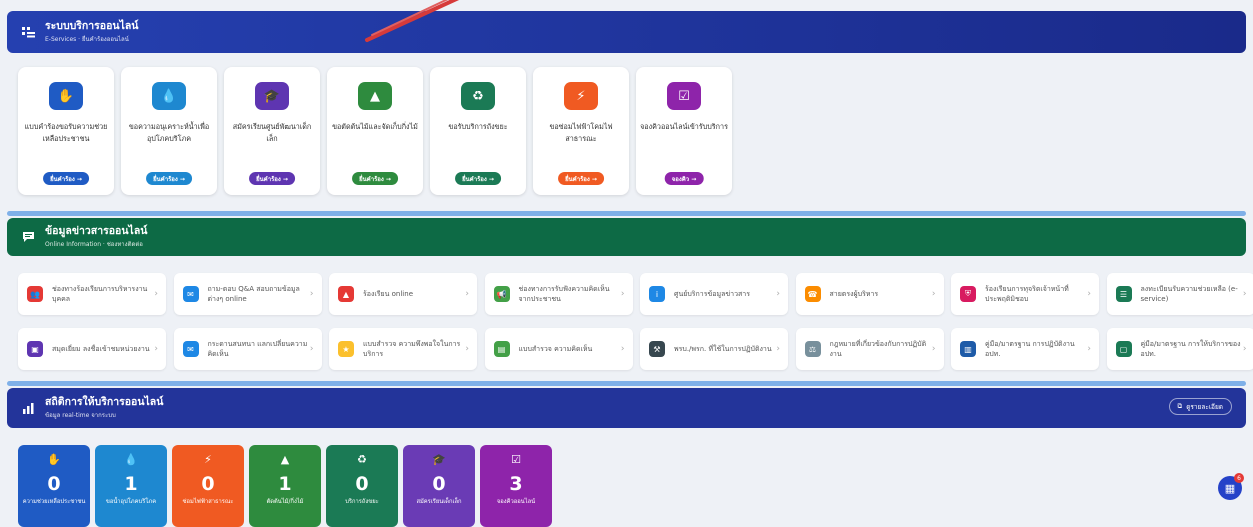  Describe the element at coordinates (1030, 349) in the screenshot. I see `info-link-label: คู่มือ/มาตรฐาน การปฏิบัติงาน อปท.` at that location.